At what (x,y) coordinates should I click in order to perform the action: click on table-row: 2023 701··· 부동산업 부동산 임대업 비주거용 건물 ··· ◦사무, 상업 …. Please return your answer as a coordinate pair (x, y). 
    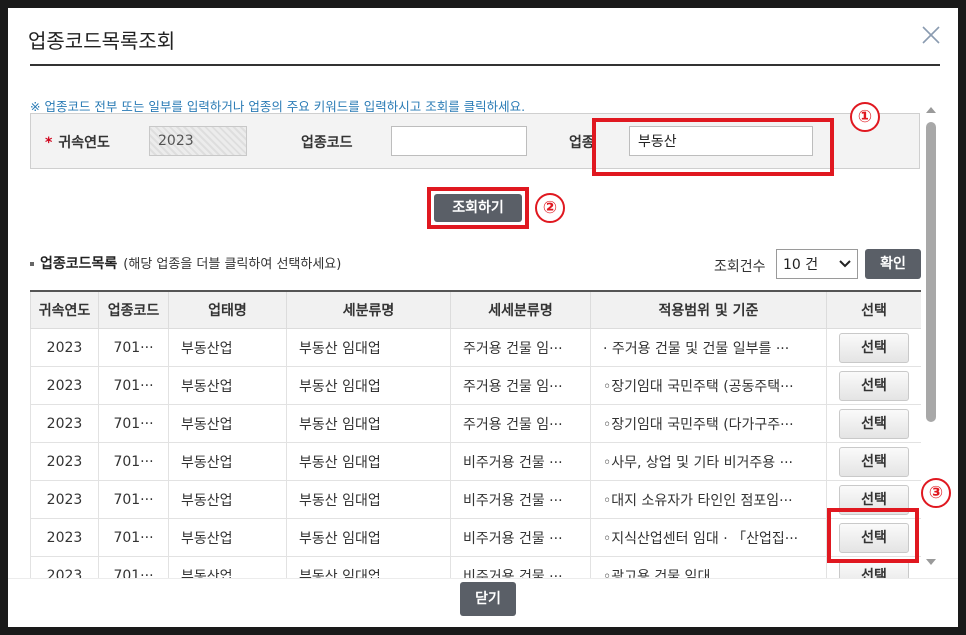
    Looking at the image, I should click on (475, 461).